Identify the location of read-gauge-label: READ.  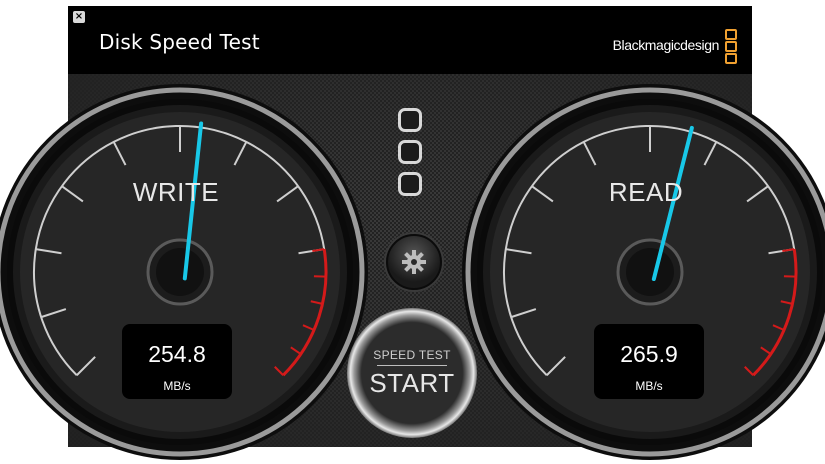
(646, 192).